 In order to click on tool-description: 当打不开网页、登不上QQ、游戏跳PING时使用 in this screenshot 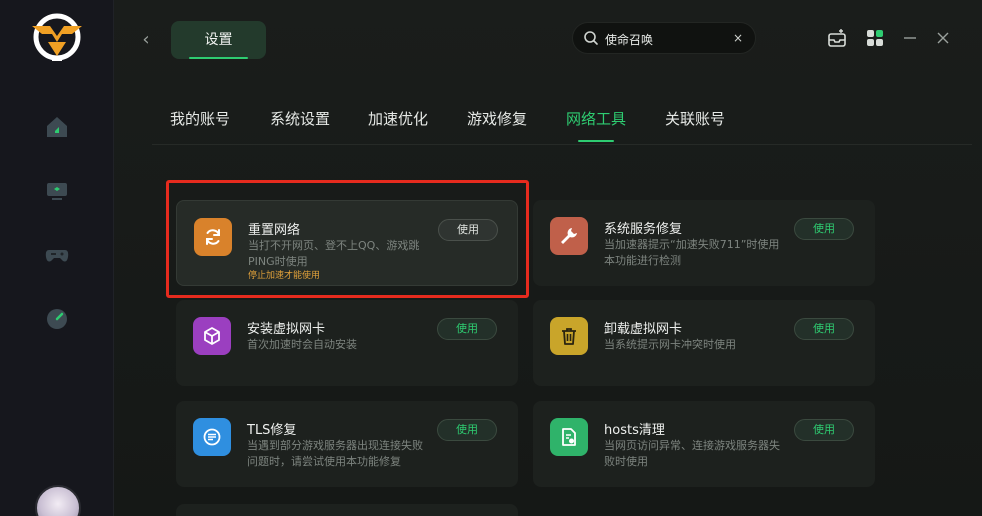, I will do `click(334, 253)`.